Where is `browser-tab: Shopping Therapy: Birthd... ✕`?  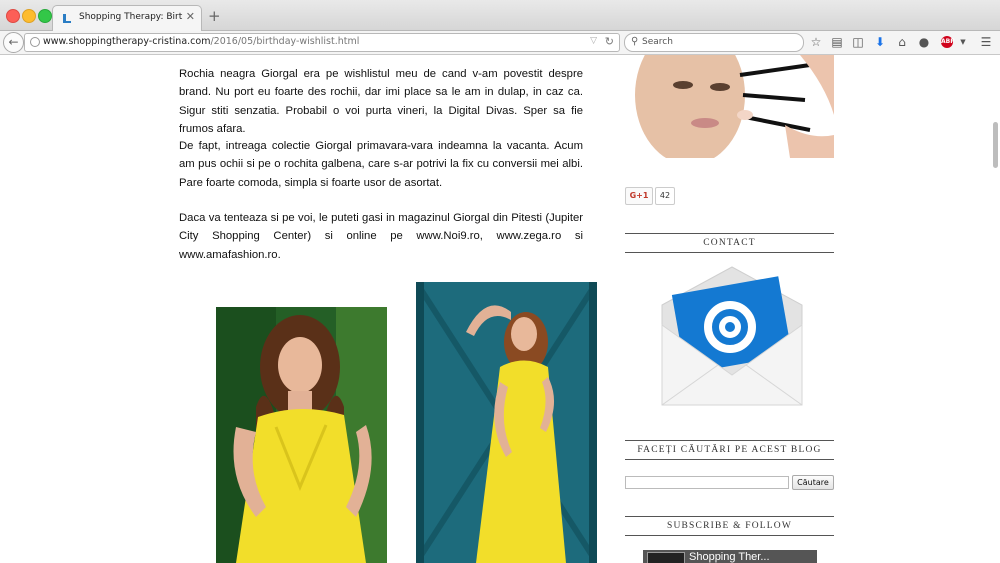 browser-tab: Shopping Therapy: Birthd... ✕ is located at coordinates (127, 18).